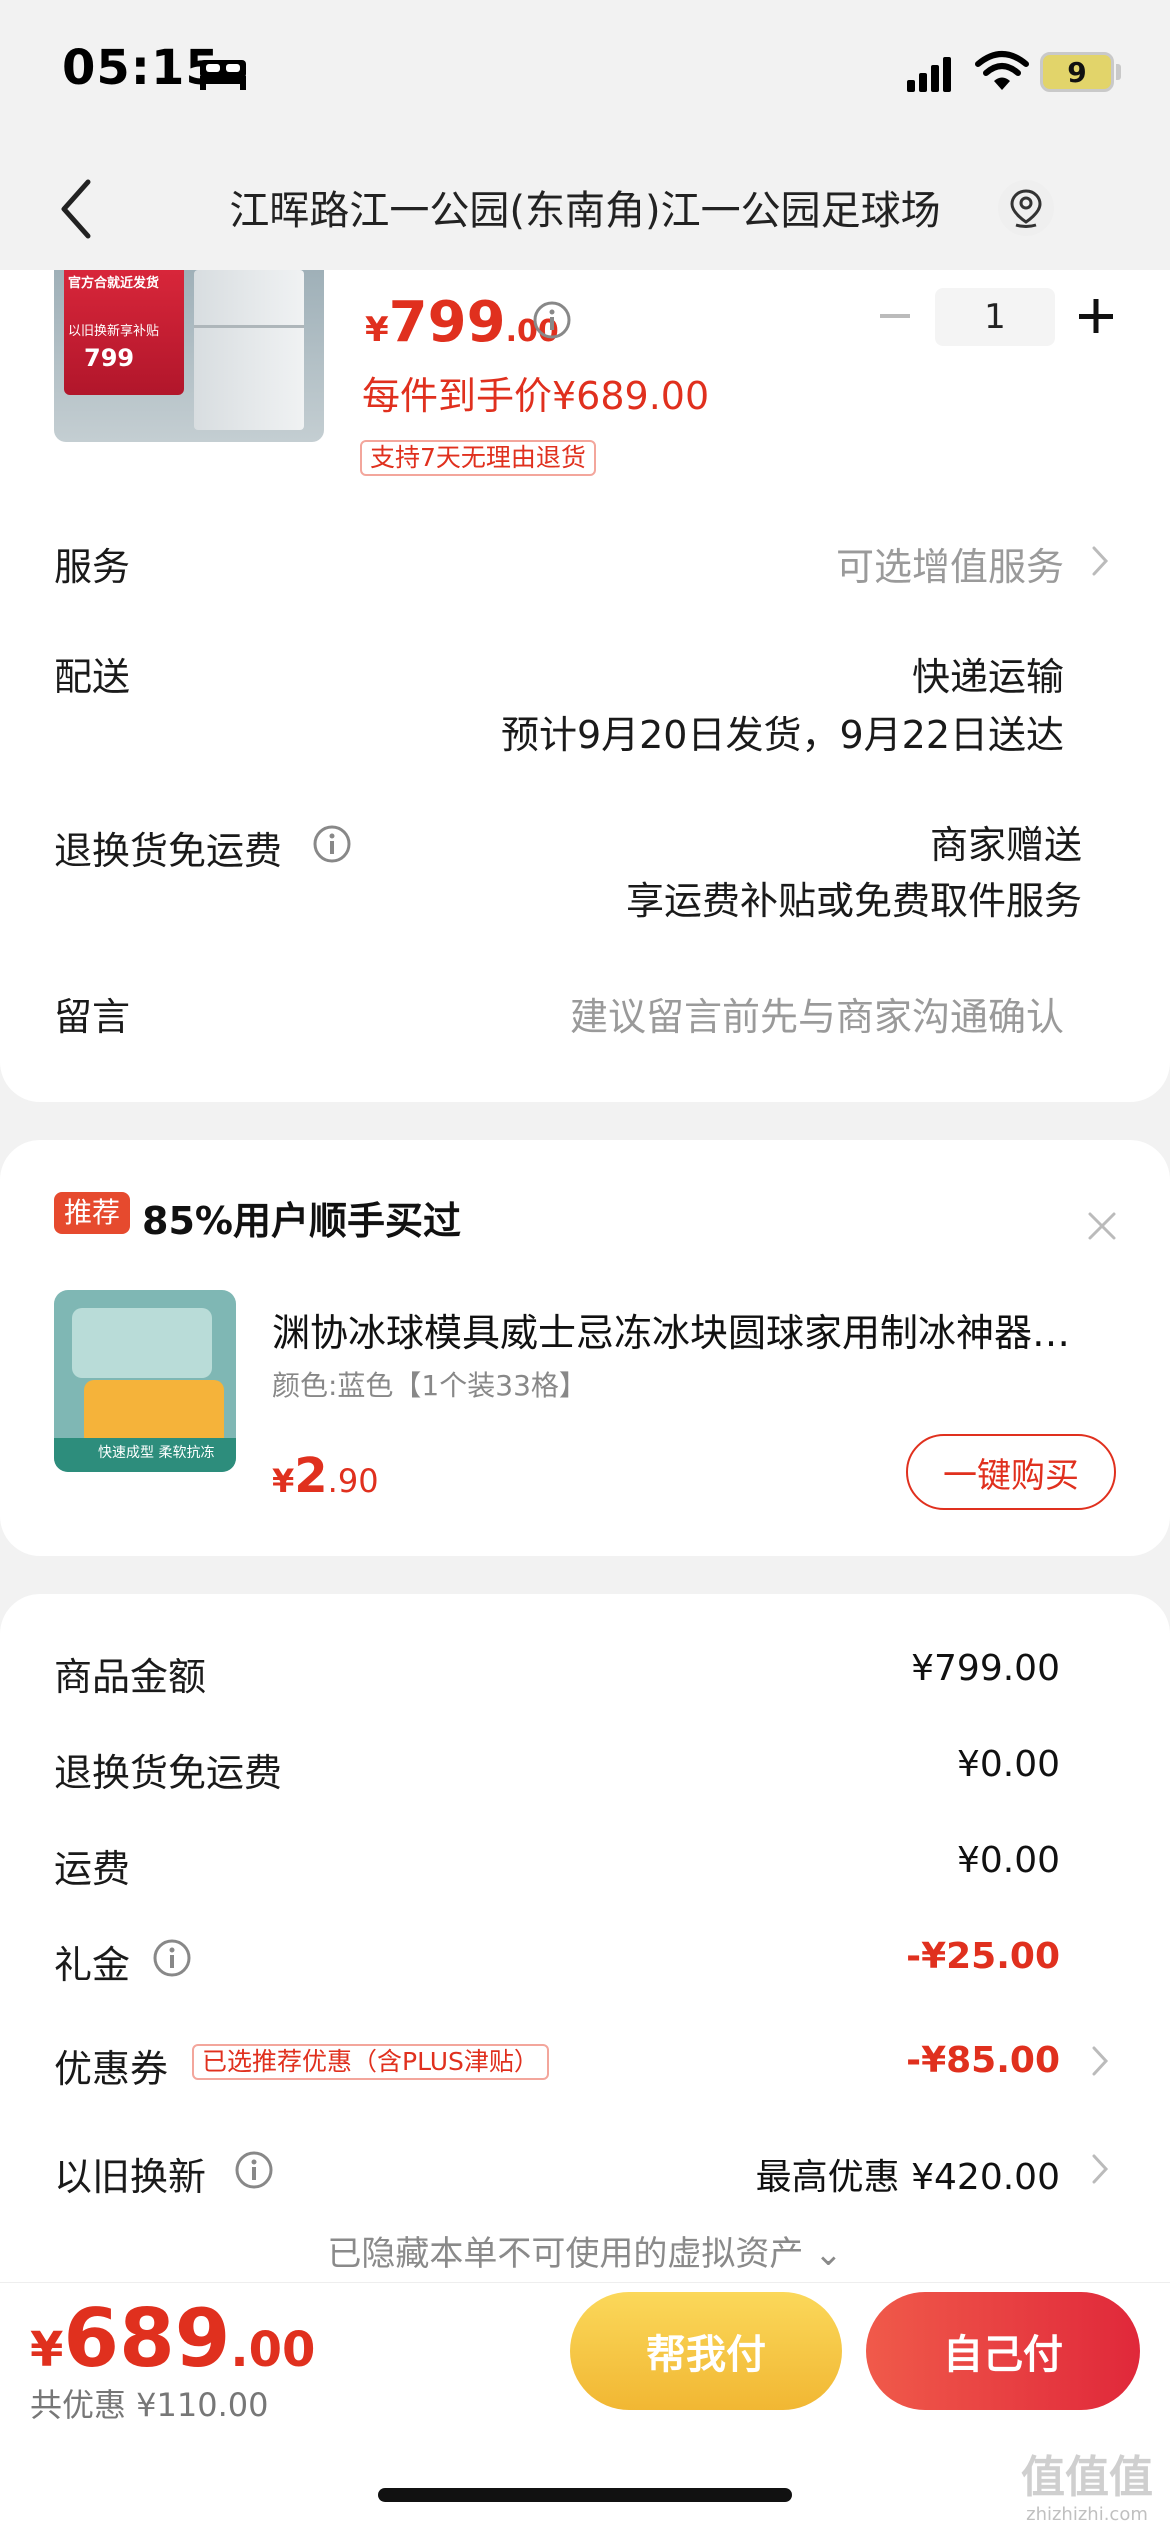 Image resolution: width=1170 pixels, height=2532 pixels. What do you see at coordinates (149, 2405) in the screenshot?
I see `total-discount: 共优惠 ¥110.00` at bounding box center [149, 2405].